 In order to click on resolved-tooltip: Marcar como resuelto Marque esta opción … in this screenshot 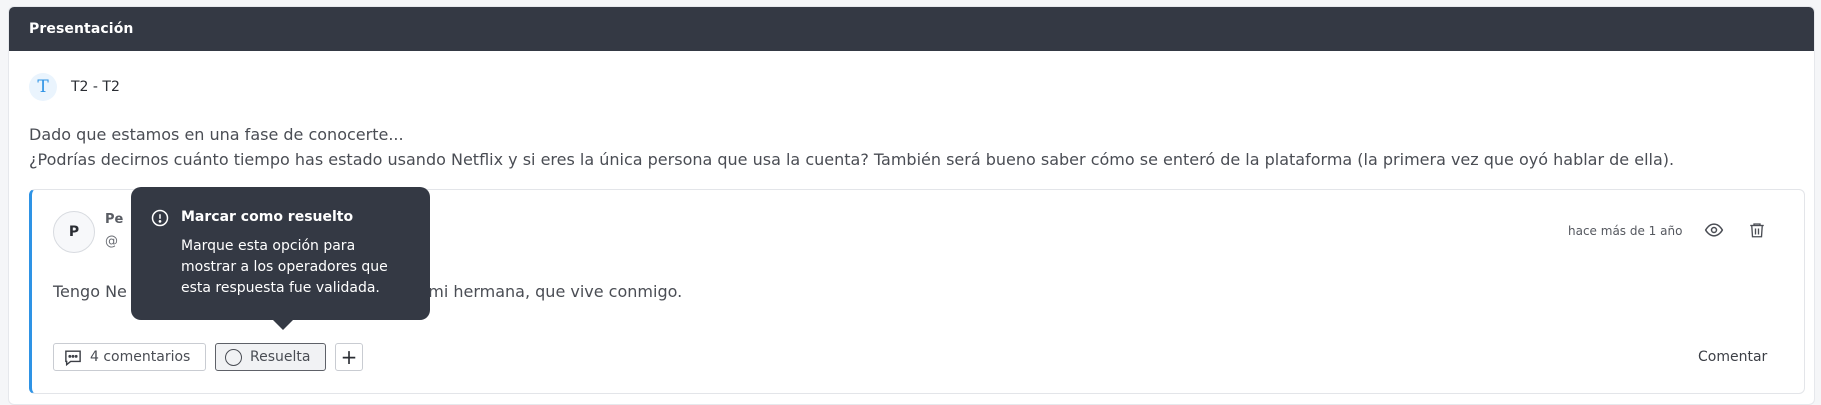, I will do `click(280, 258)`.